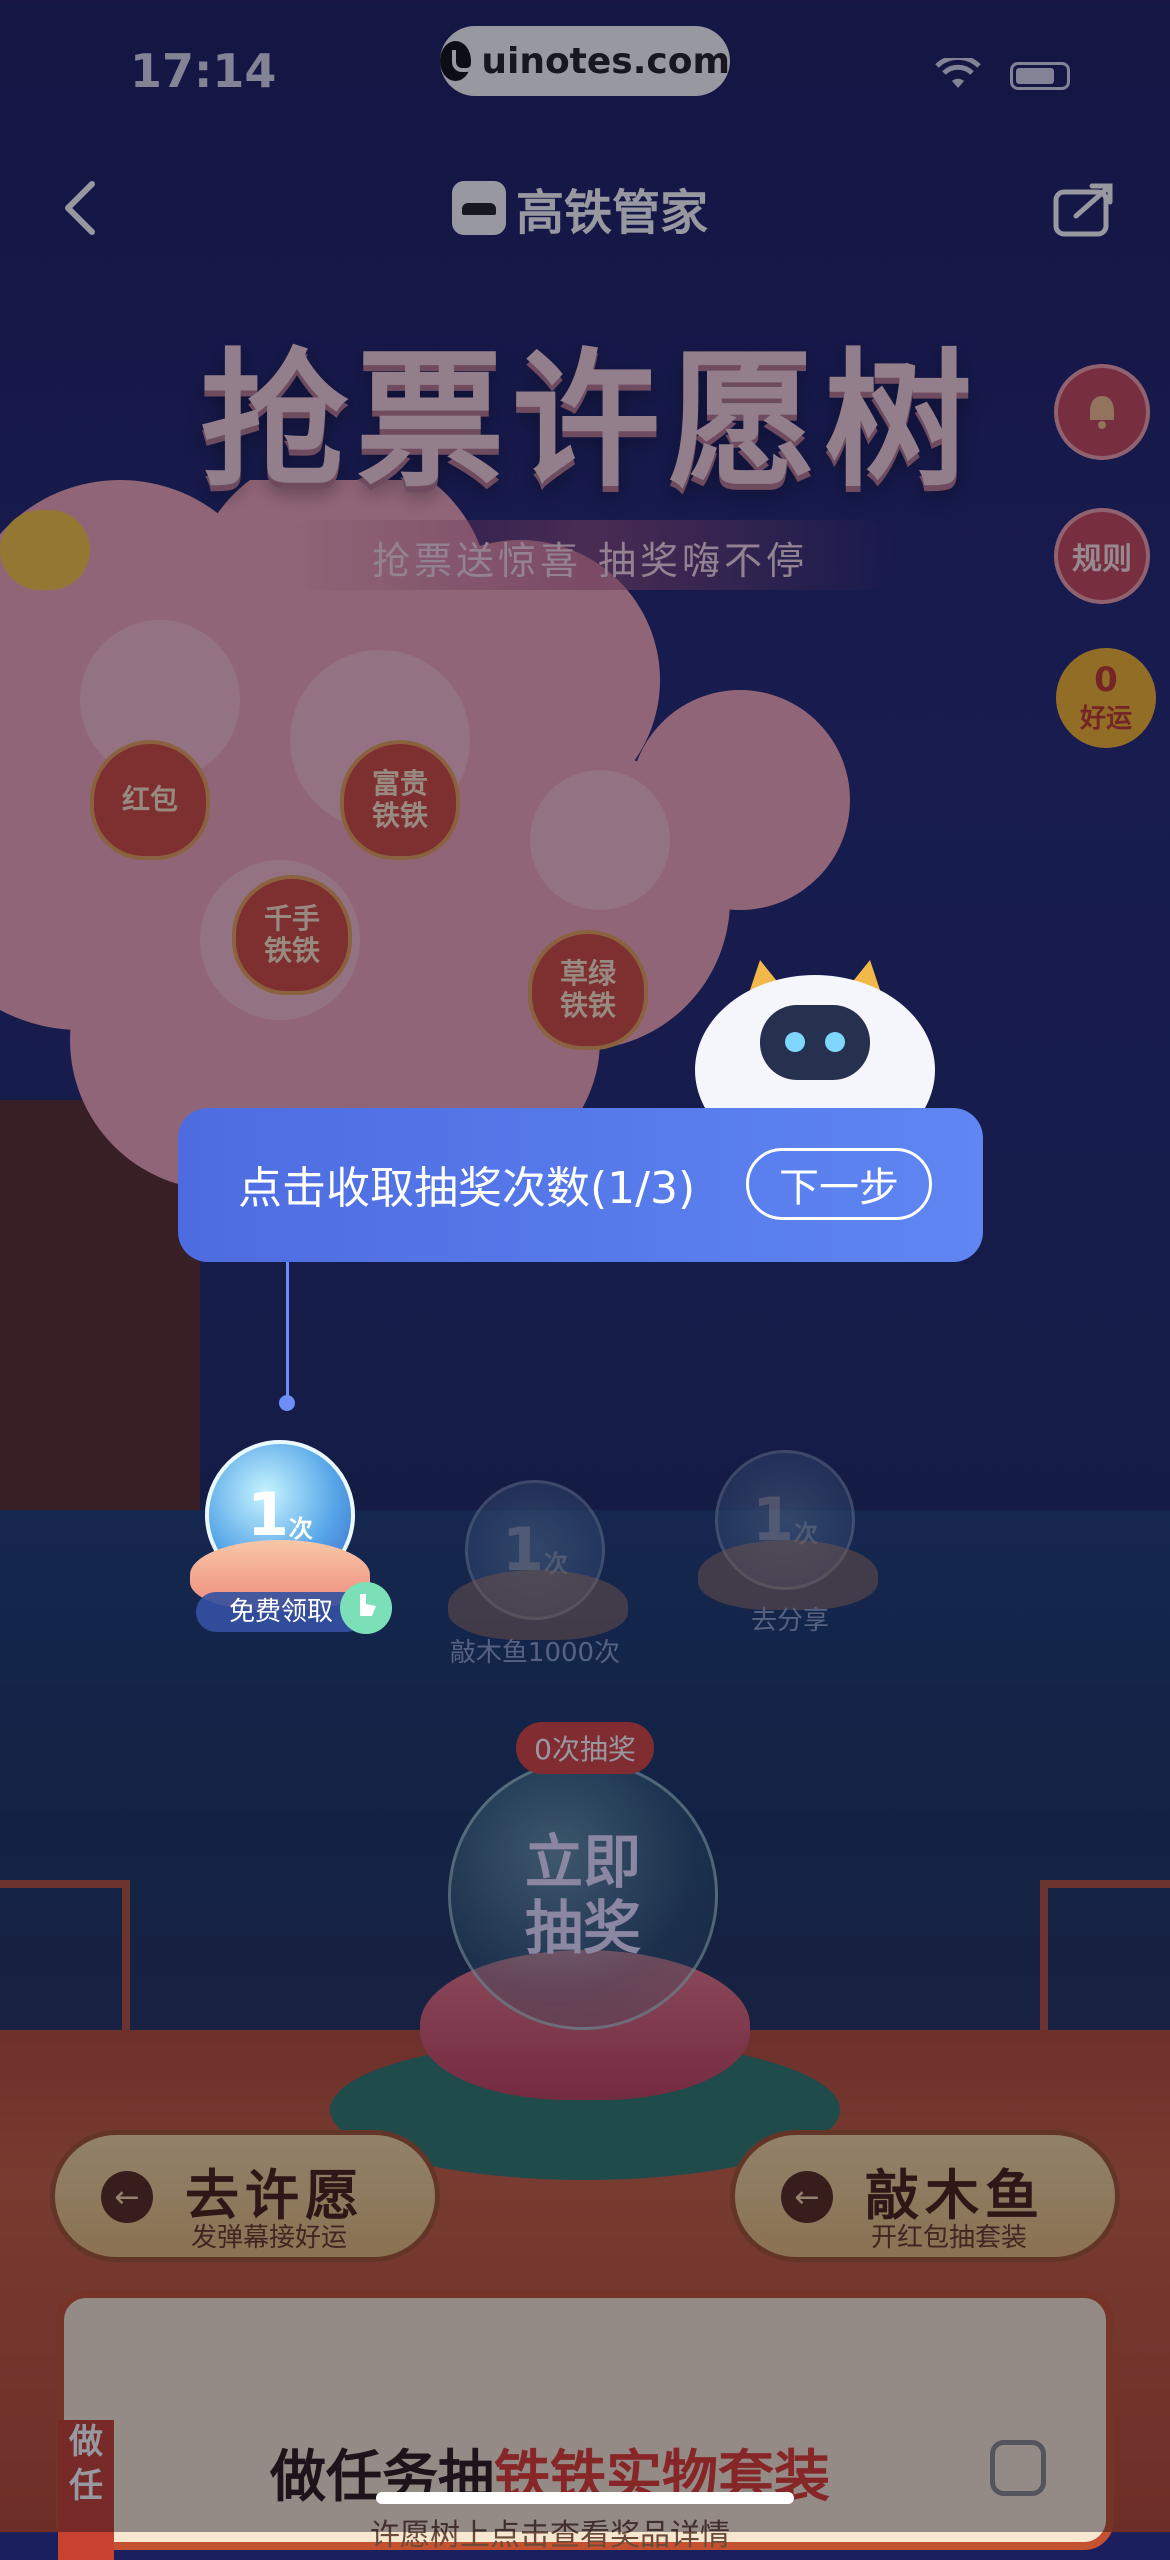  I want to click on draw-now-button: 立即 抽奖, so click(583, 1895).